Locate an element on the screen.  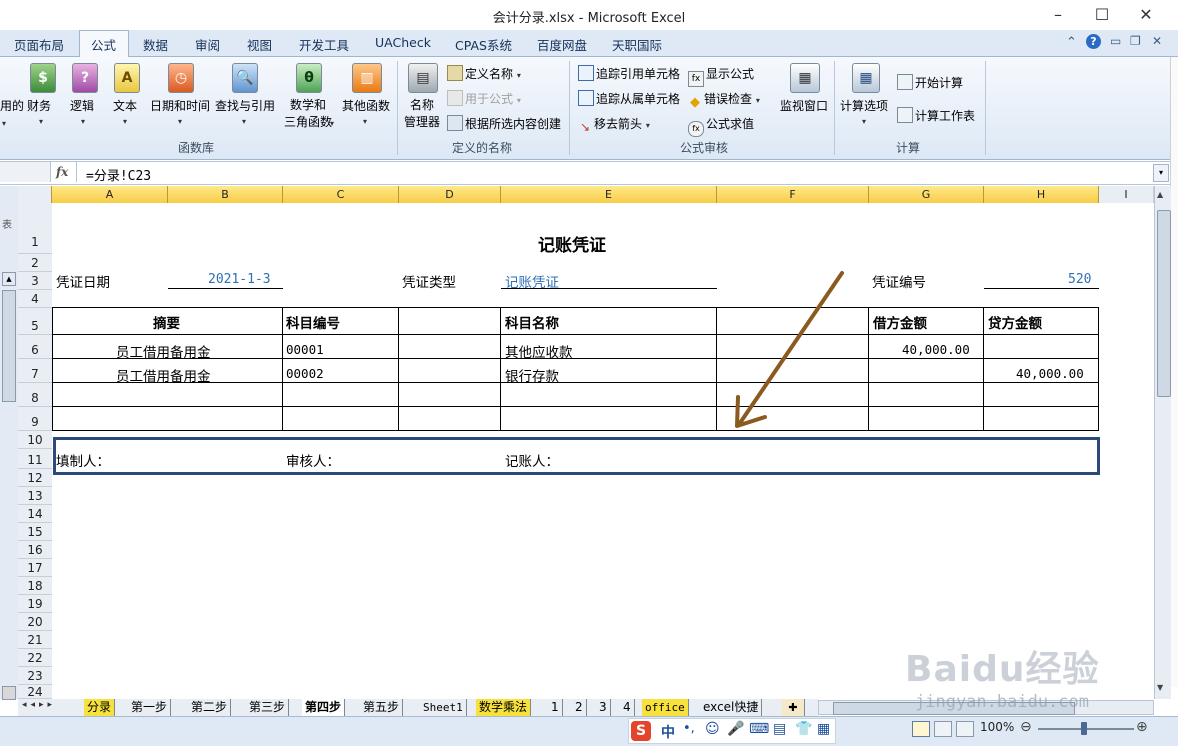
vertical-scrollbar: ▲ ▼ is located at coordinates (1162, 442).